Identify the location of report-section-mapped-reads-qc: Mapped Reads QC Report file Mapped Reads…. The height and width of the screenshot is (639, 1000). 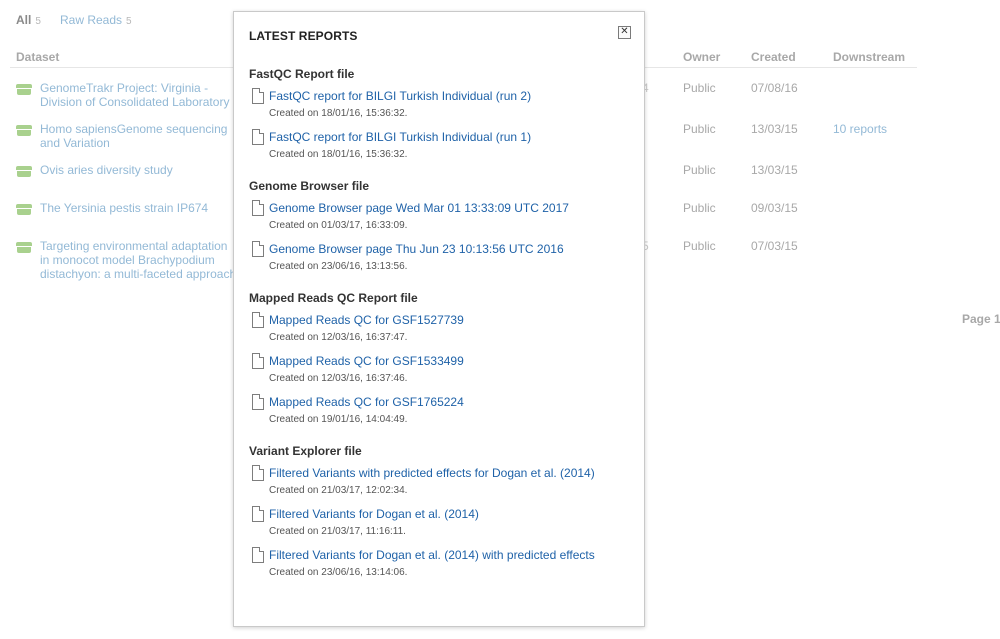
(441, 359).